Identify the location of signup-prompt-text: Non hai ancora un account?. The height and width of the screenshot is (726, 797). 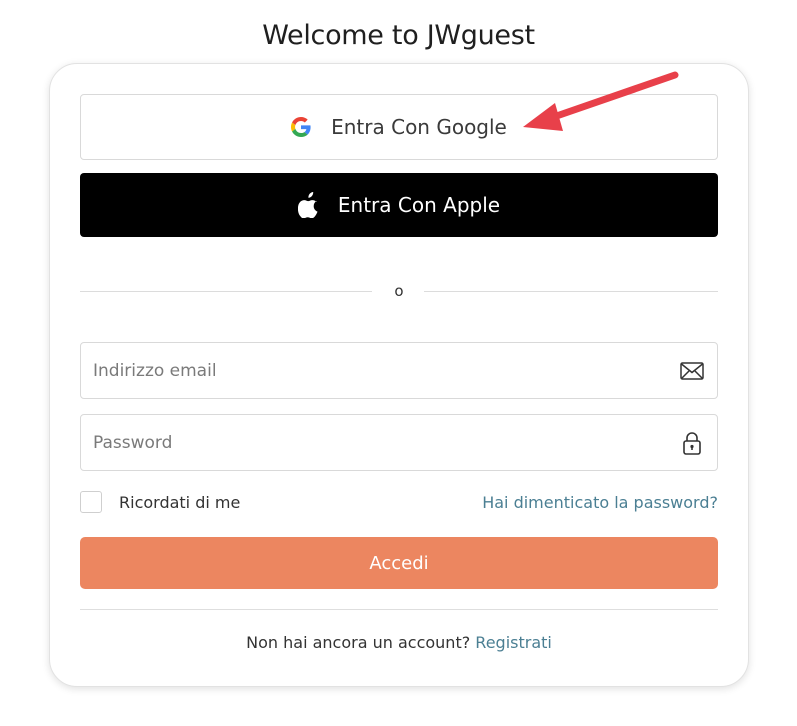
(358, 642).